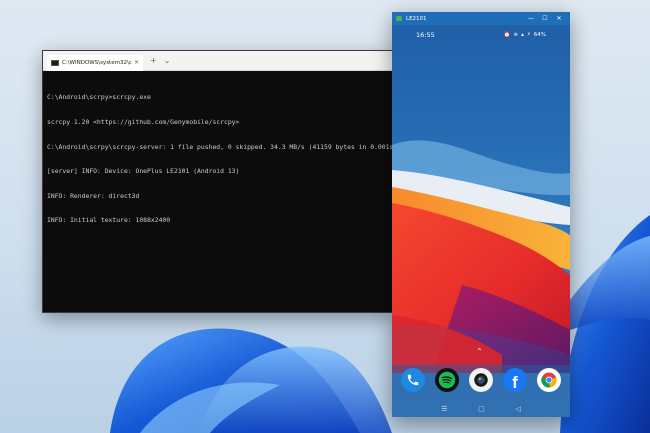 Image resolution: width=650 pixels, height=433 pixels. Describe the element at coordinates (539, 35) in the screenshot. I see `battery-percent: 64%` at that location.